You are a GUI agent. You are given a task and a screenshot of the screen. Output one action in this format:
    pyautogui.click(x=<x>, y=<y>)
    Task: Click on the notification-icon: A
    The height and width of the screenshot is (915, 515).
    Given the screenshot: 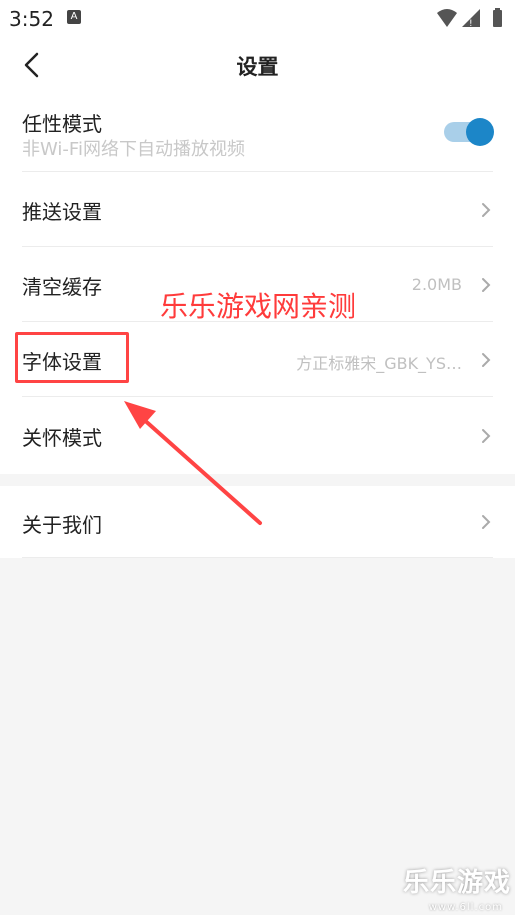 What is the action you would take?
    pyautogui.click(x=74, y=17)
    